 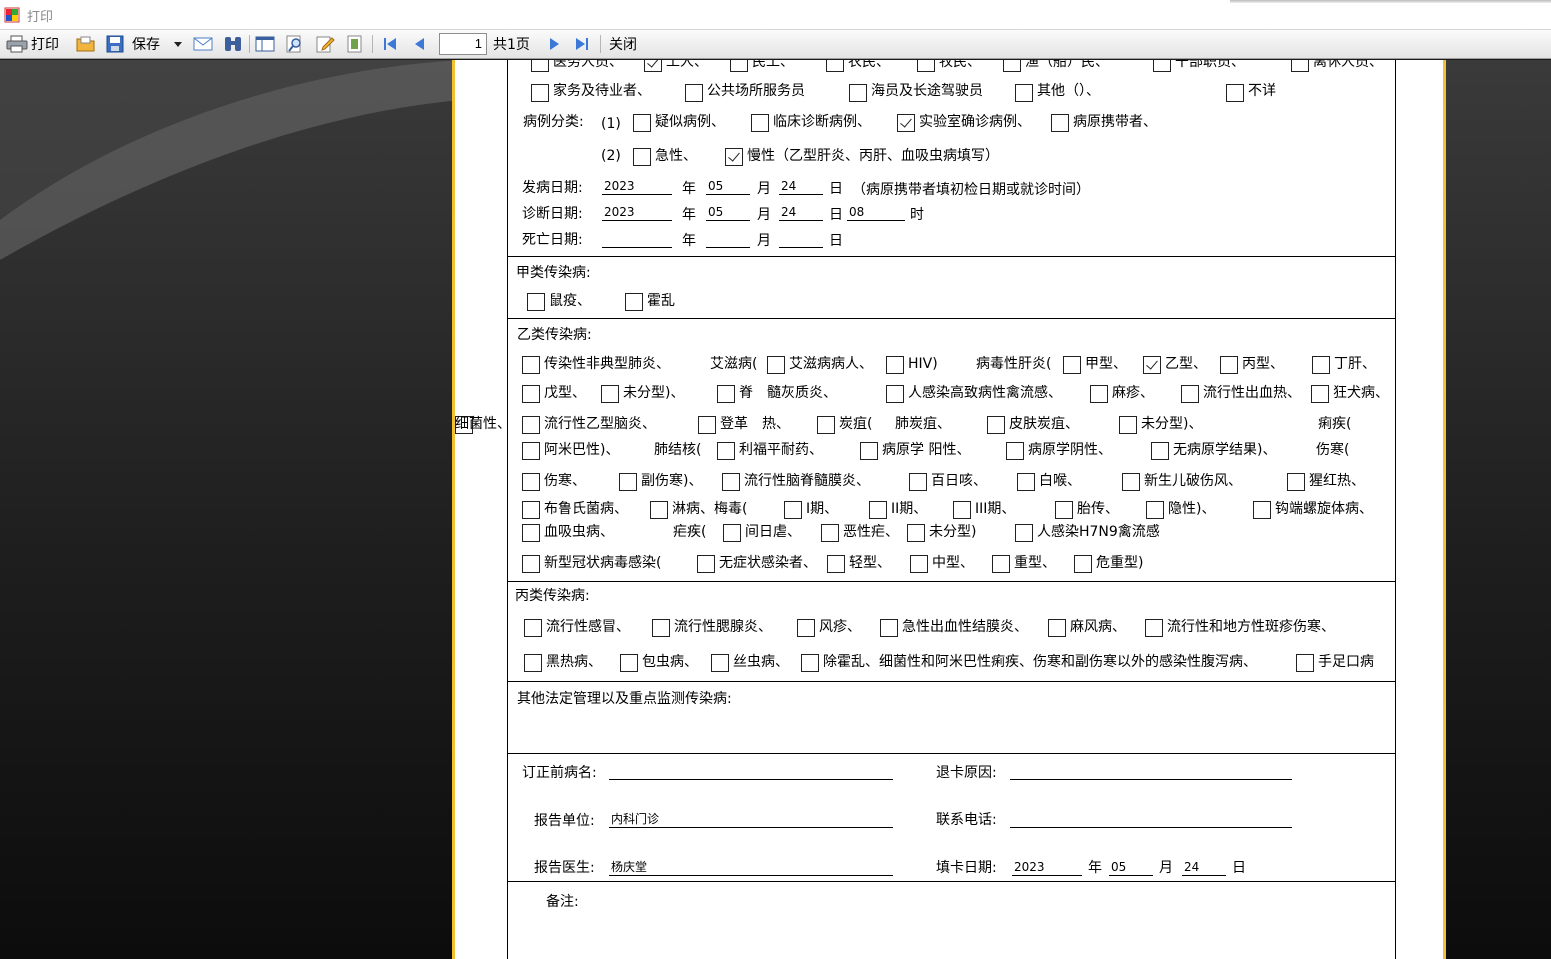 What do you see at coordinates (86, 44) in the screenshot?
I see `open-button` at bounding box center [86, 44].